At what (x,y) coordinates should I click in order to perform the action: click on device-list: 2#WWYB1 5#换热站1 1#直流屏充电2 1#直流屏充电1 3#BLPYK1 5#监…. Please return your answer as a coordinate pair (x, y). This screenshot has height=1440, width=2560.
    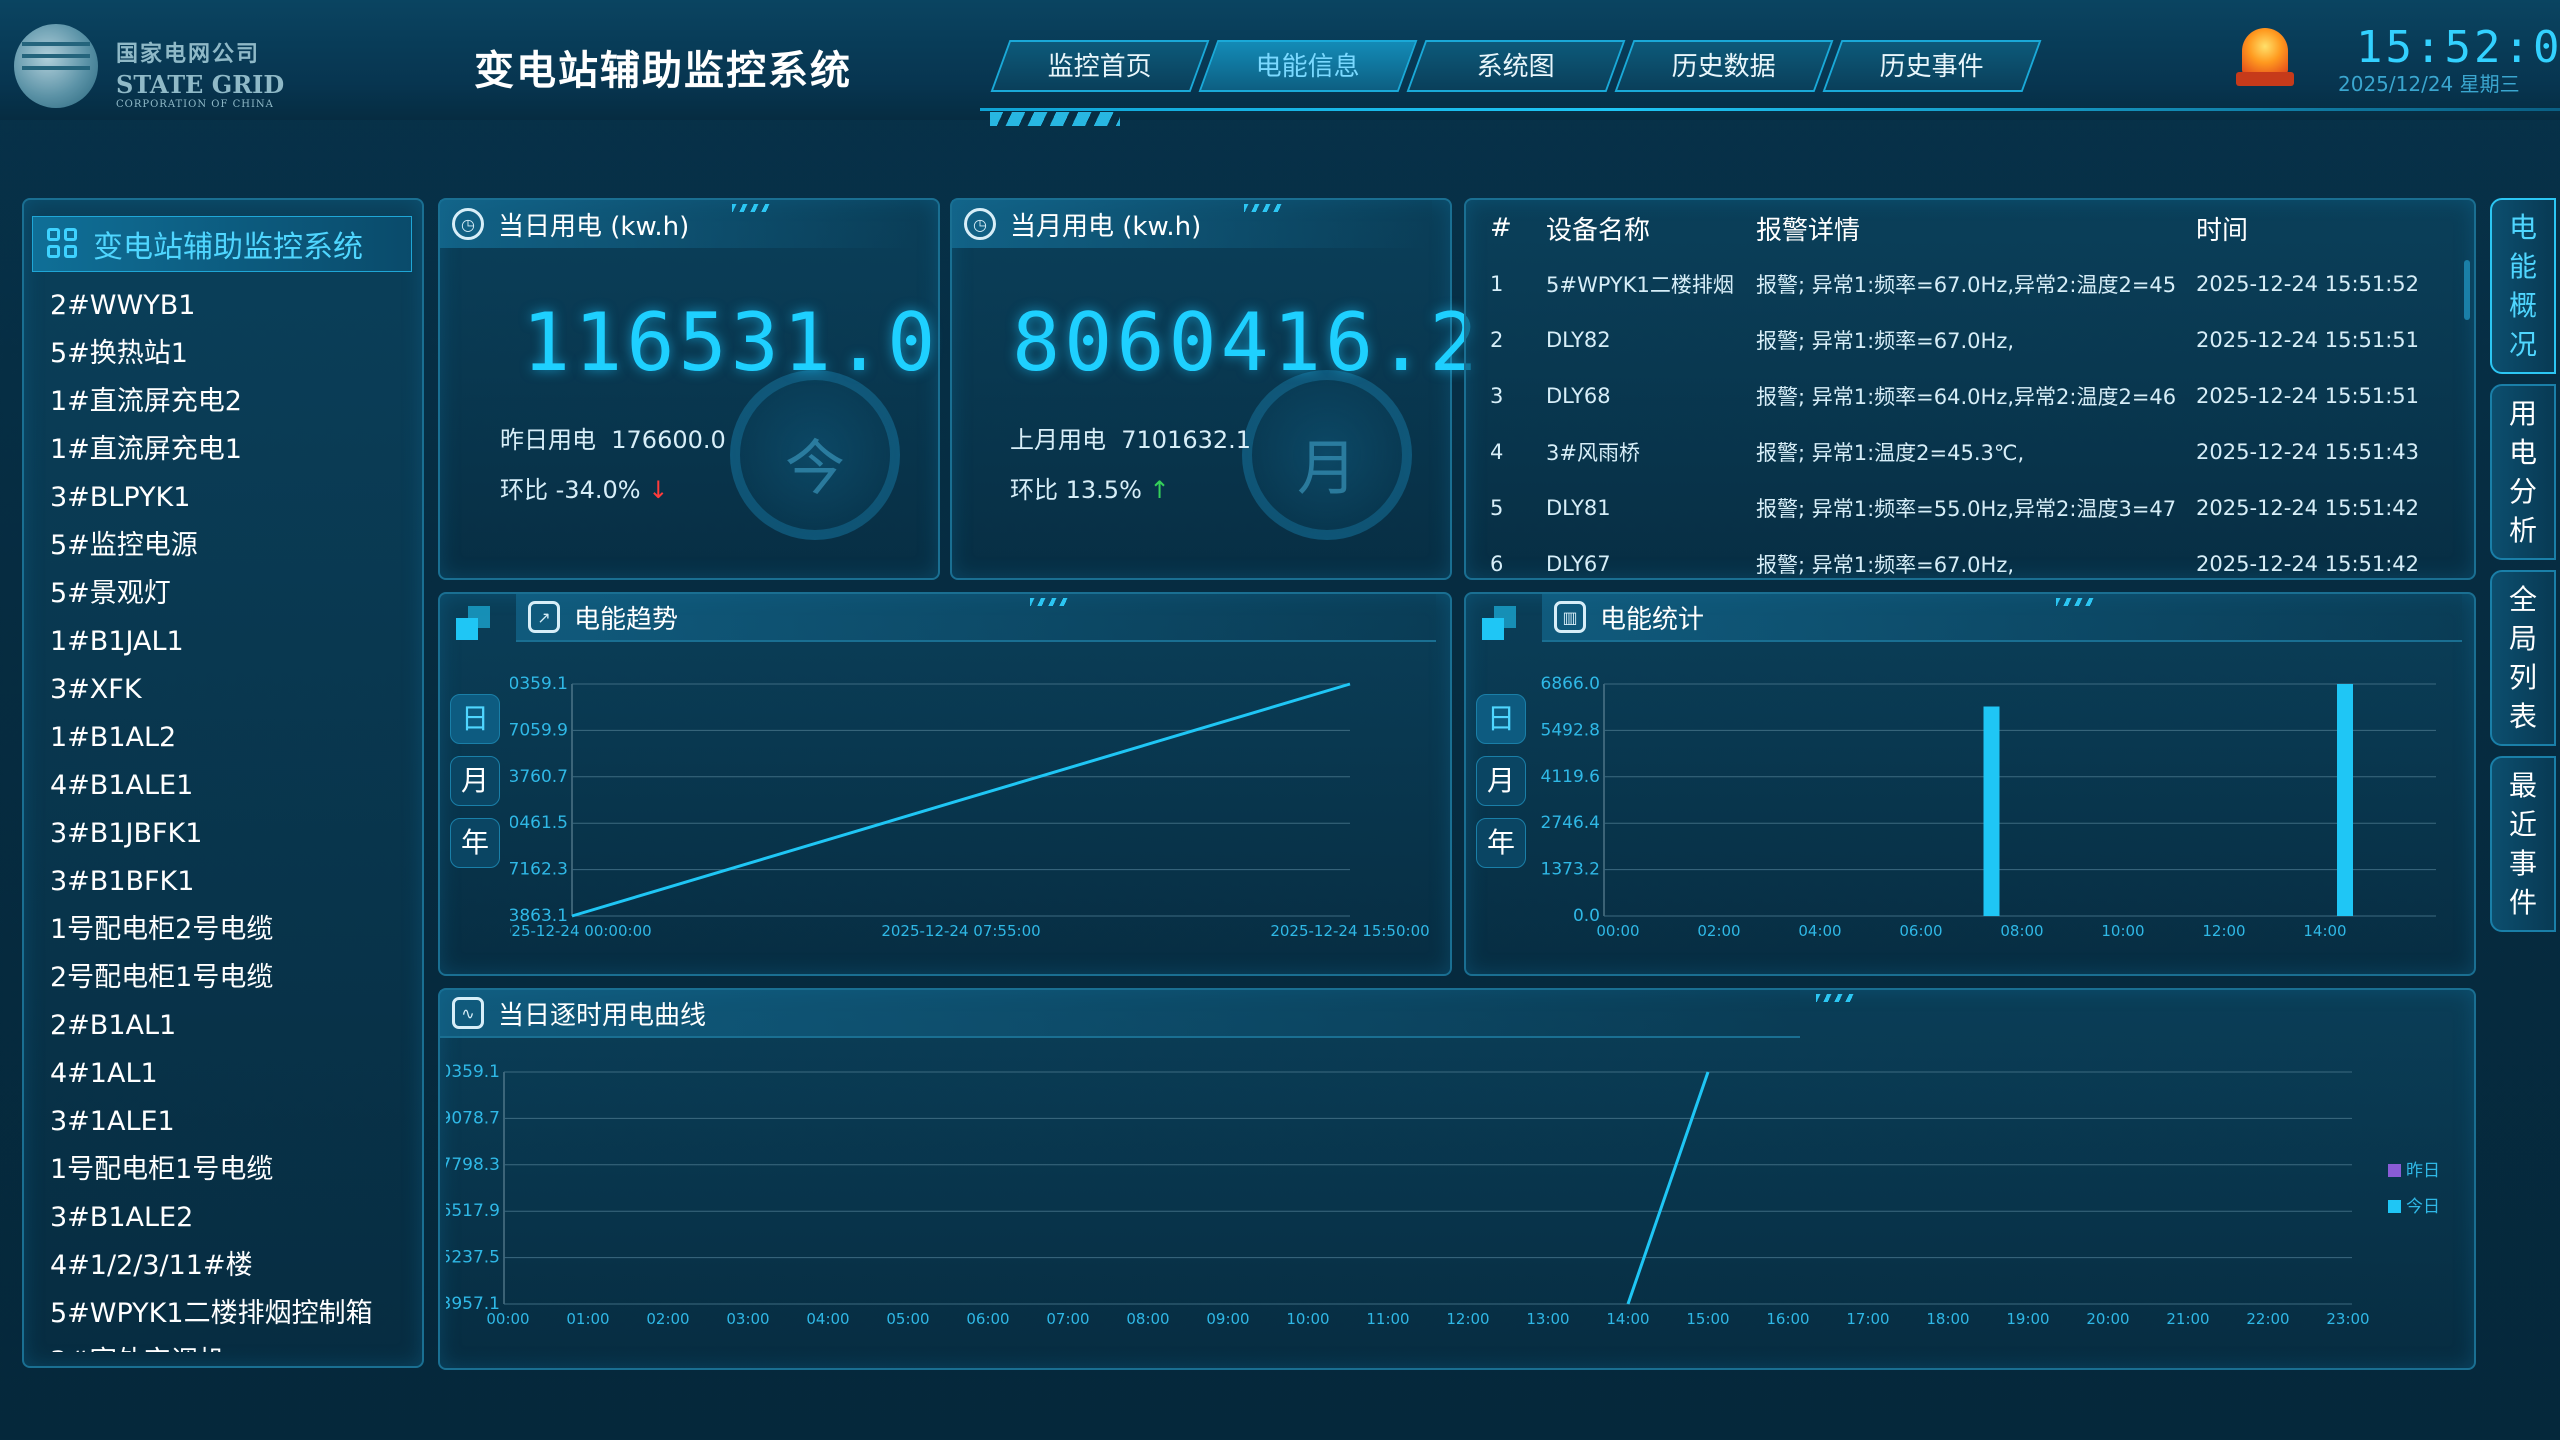
    Looking at the image, I should click on (235, 817).